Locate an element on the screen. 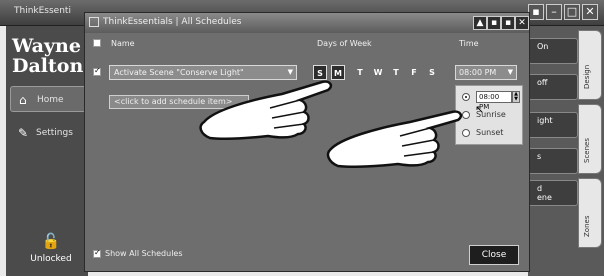 This screenshot has width=604, height=276. tab-scenes: Scenes is located at coordinates (590, 139).